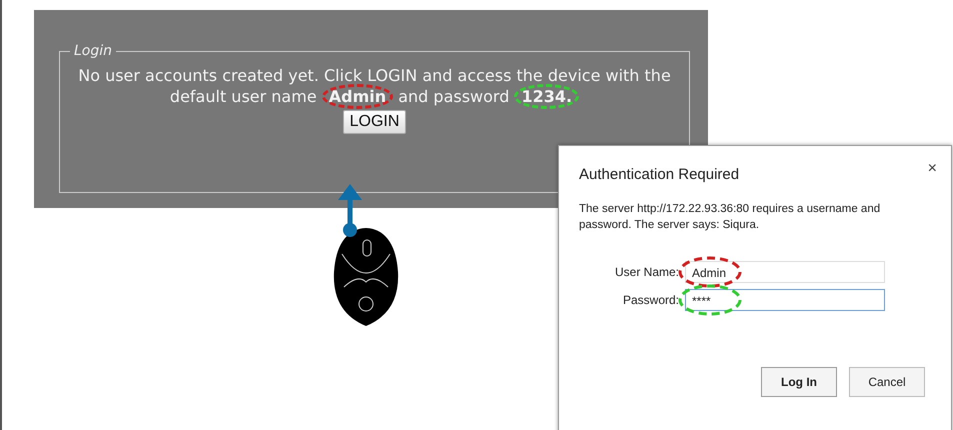 The height and width of the screenshot is (430, 953). What do you see at coordinates (93, 51) in the screenshot?
I see `group-legend: Login` at bounding box center [93, 51].